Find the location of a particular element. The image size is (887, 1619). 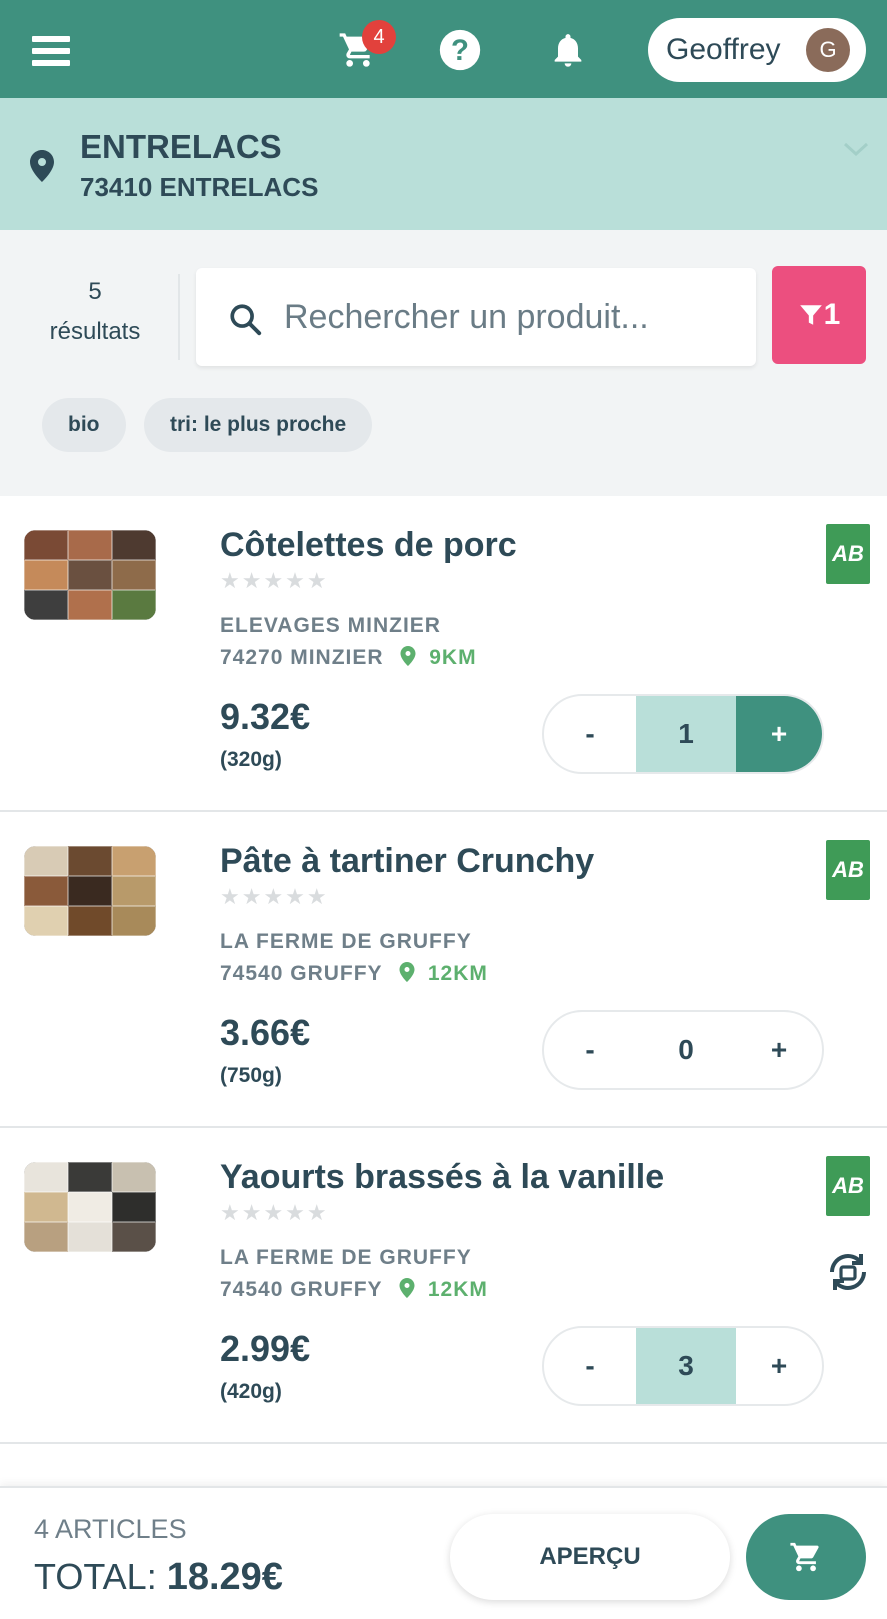

results-count: 5 résultats is located at coordinates (95, 311).